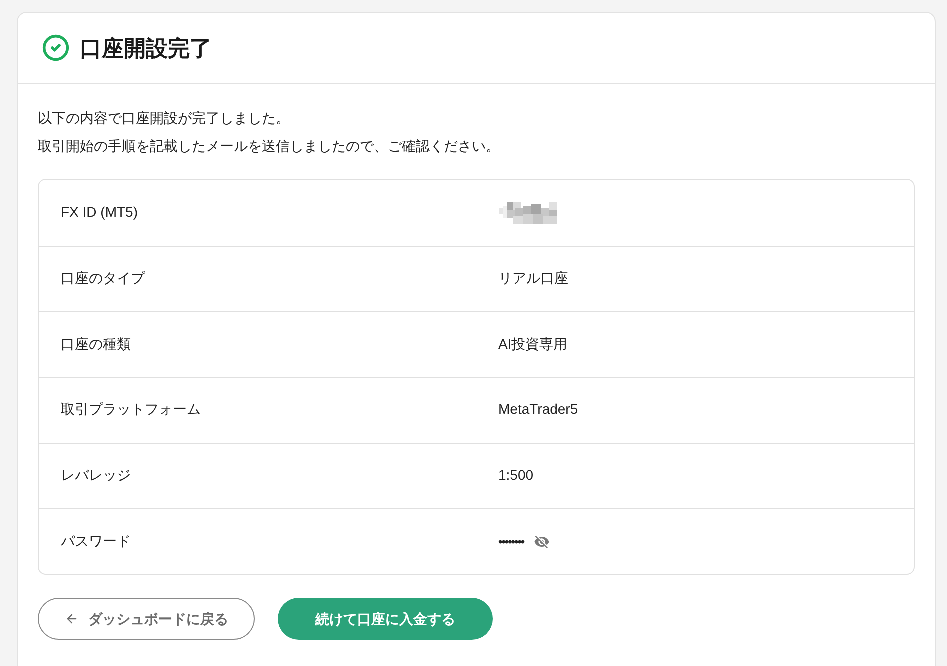 This screenshot has height=666, width=947. What do you see at coordinates (96, 344) in the screenshot?
I see `detail-label: 口座の種類` at bounding box center [96, 344].